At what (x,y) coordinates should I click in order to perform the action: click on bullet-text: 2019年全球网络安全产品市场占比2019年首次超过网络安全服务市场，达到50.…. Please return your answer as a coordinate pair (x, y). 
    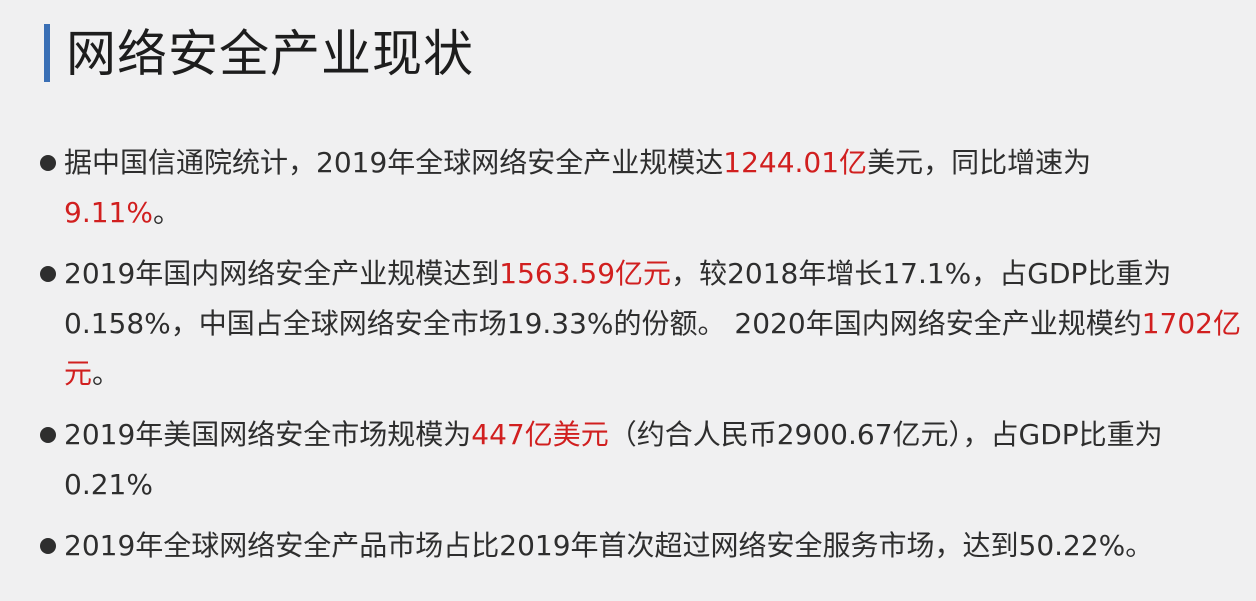
    Looking at the image, I should click on (609, 545).